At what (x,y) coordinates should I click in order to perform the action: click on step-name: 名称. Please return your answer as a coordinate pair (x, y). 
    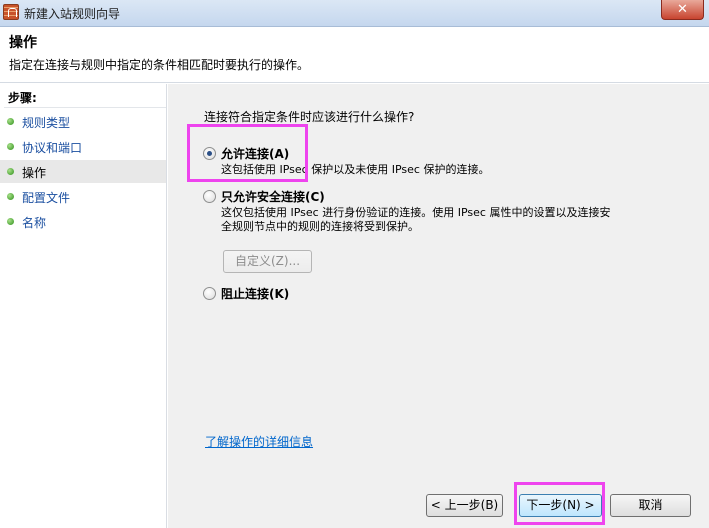
    Looking at the image, I should click on (83, 221).